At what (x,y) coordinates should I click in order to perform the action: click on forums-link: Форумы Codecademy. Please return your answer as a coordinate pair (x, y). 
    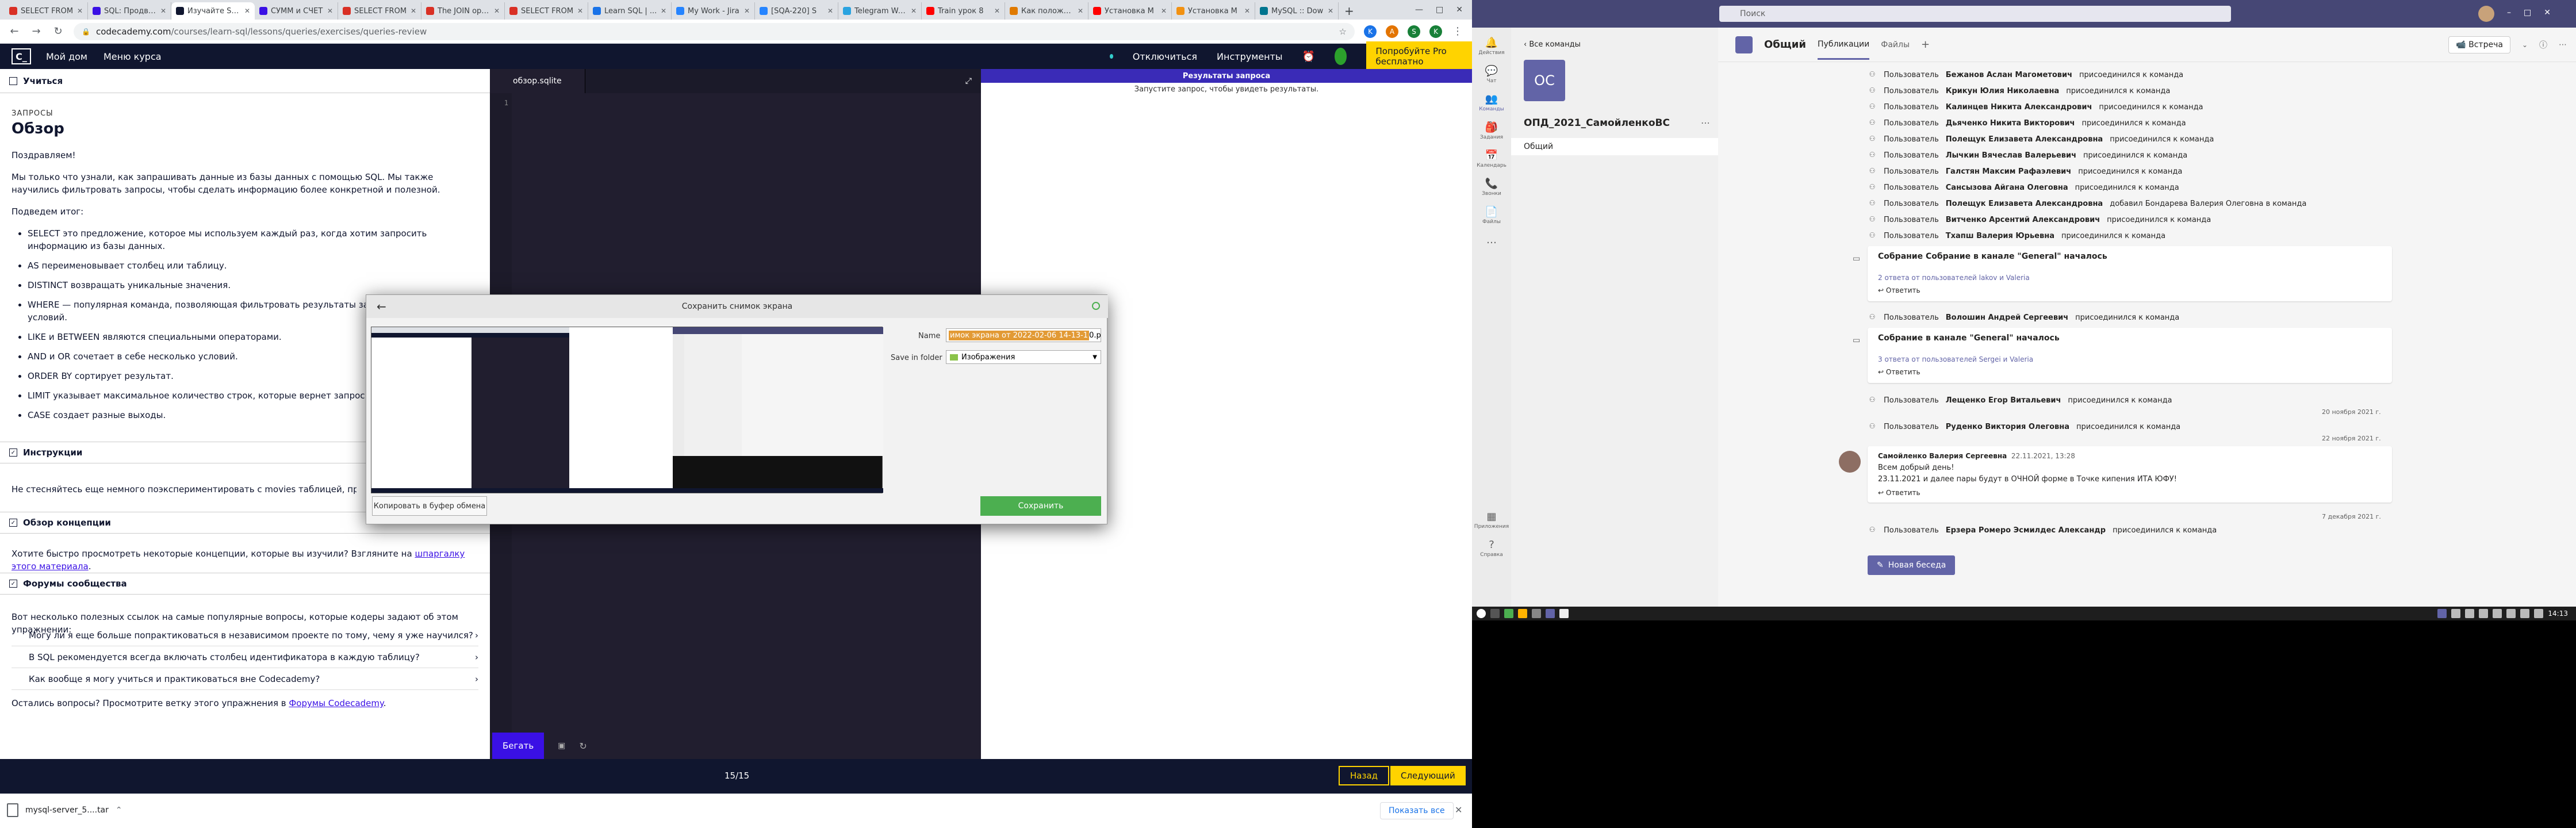
    Looking at the image, I should click on (336, 703).